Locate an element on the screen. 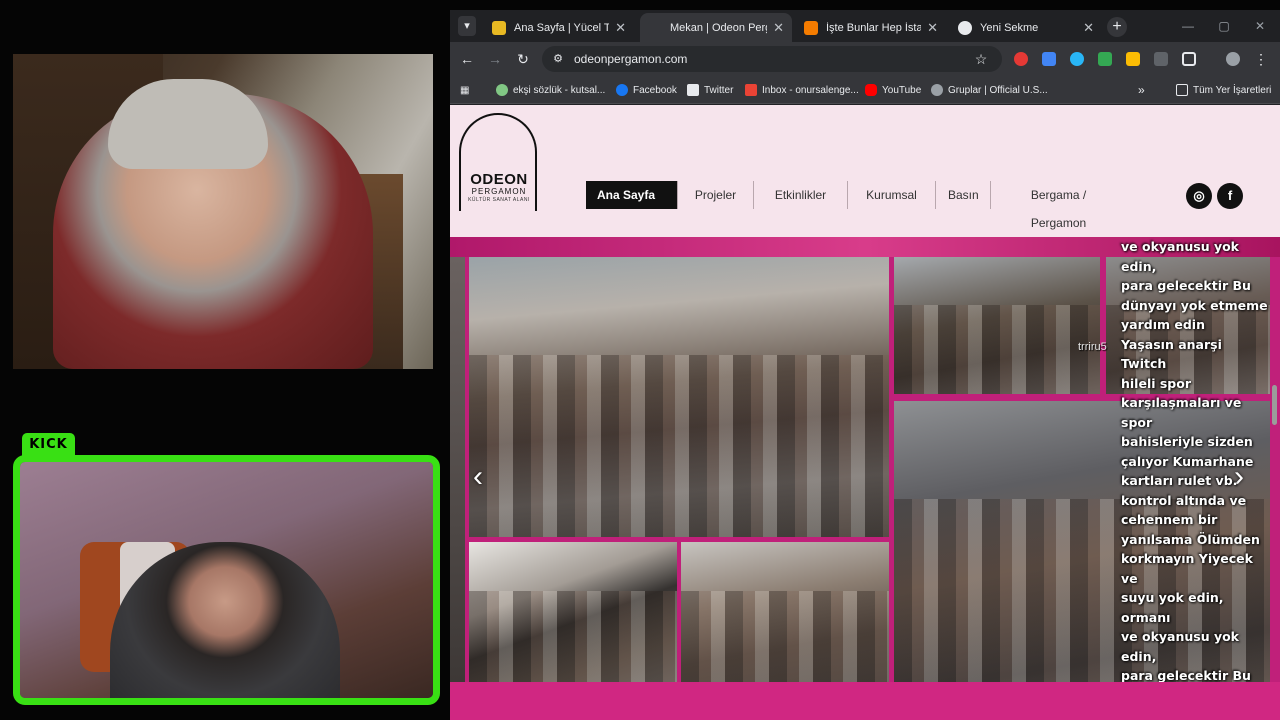 Image resolution: width=1280 pixels, height=720 pixels. tab-title: Ana Sayfa | Yücel Tunca is located at coordinates (562, 27).